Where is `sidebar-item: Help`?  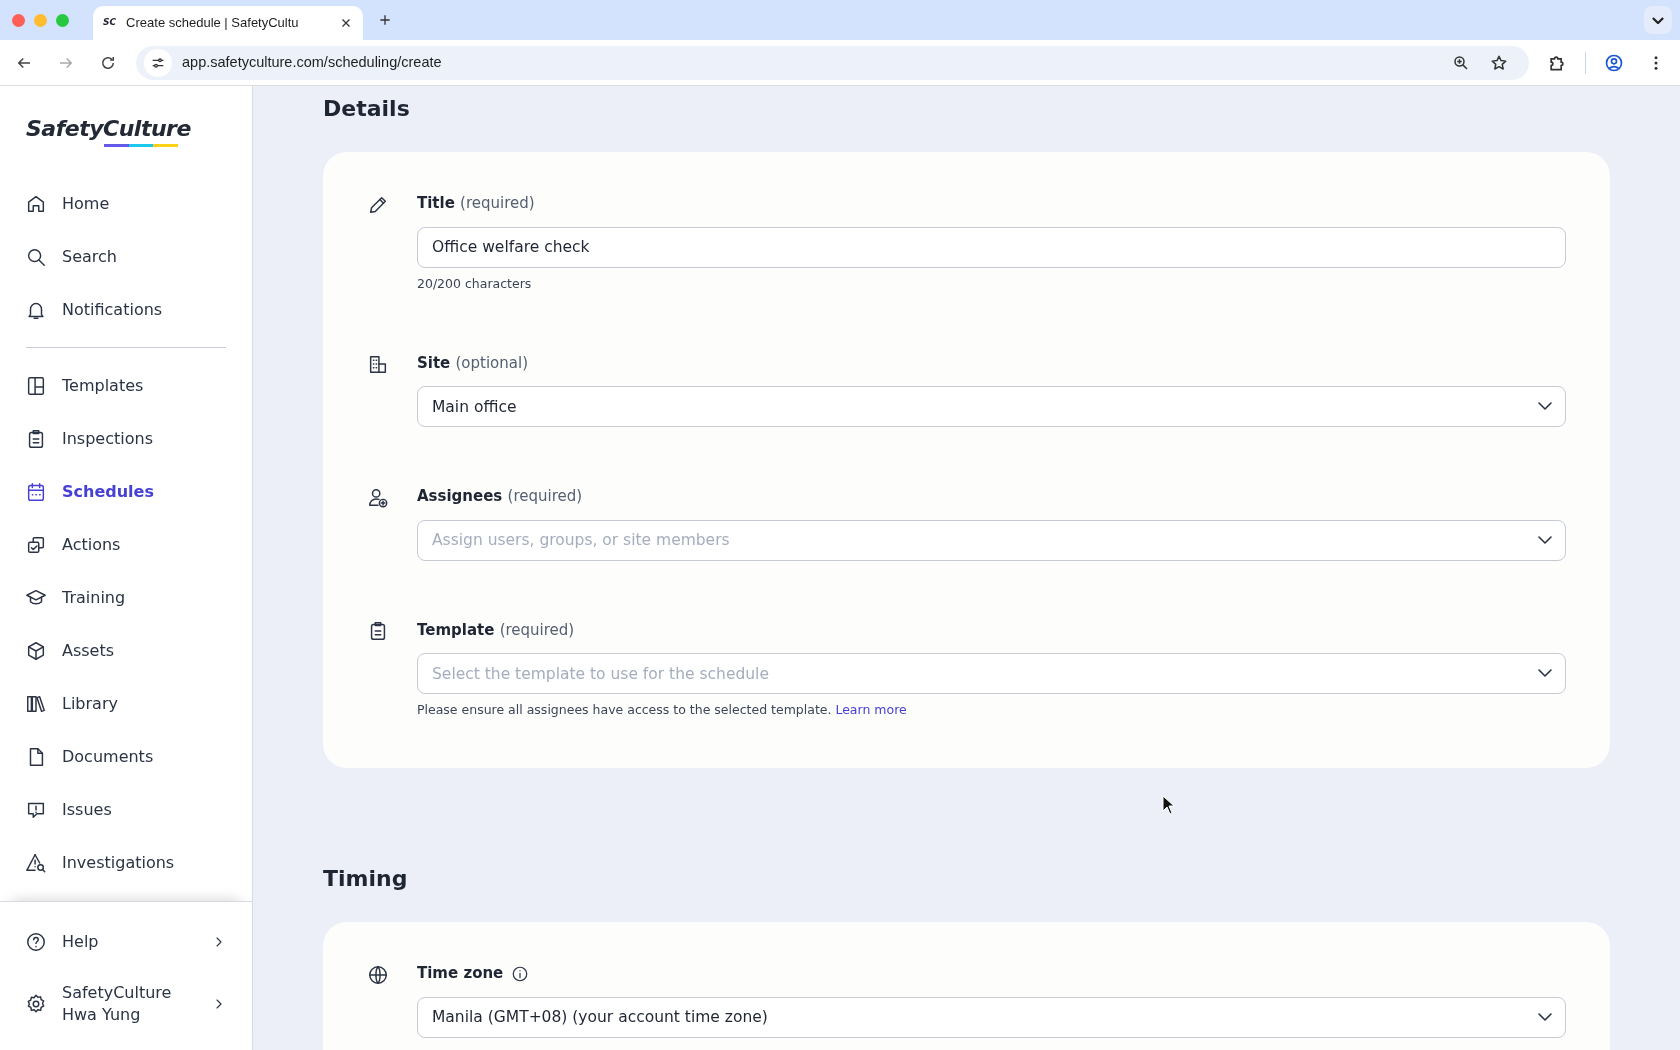 sidebar-item: Help is located at coordinates (126, 942).